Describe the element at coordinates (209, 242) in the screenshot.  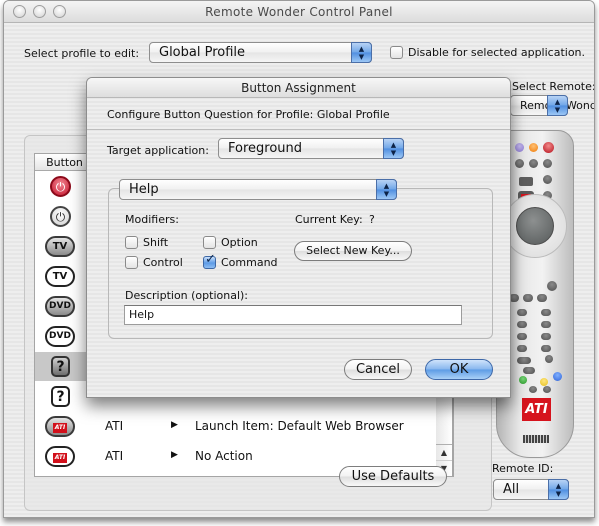
I see `option-checkbox` at that location.